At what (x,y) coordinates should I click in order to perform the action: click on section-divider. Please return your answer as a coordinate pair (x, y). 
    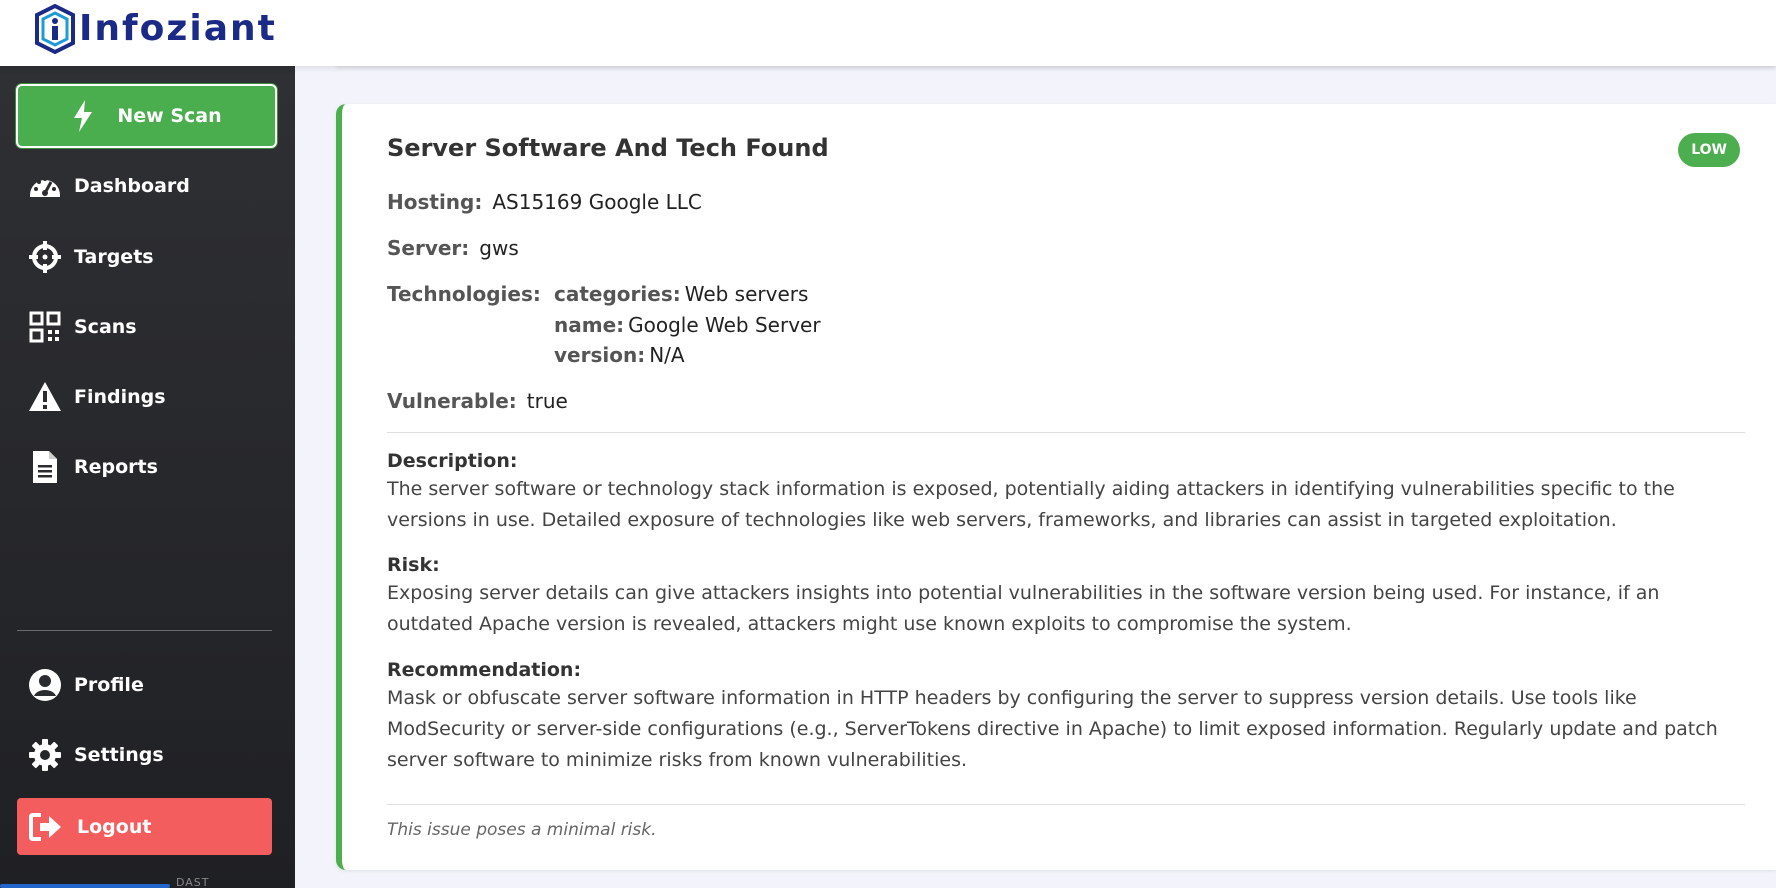
    Looking at the image, I should click on (1066, 432).